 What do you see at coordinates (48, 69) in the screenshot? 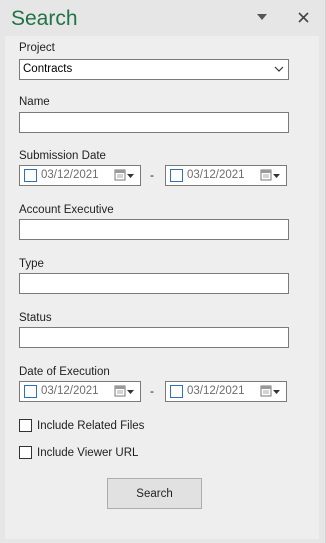
I see `project-selected-value: Contracts` at bounding box center [48, 69].